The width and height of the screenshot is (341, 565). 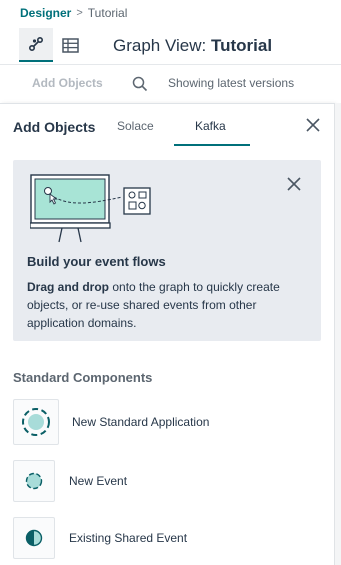 I want to click on graph-toolbar: Add Objects Showing latest versions, so click(x=170, y=83).